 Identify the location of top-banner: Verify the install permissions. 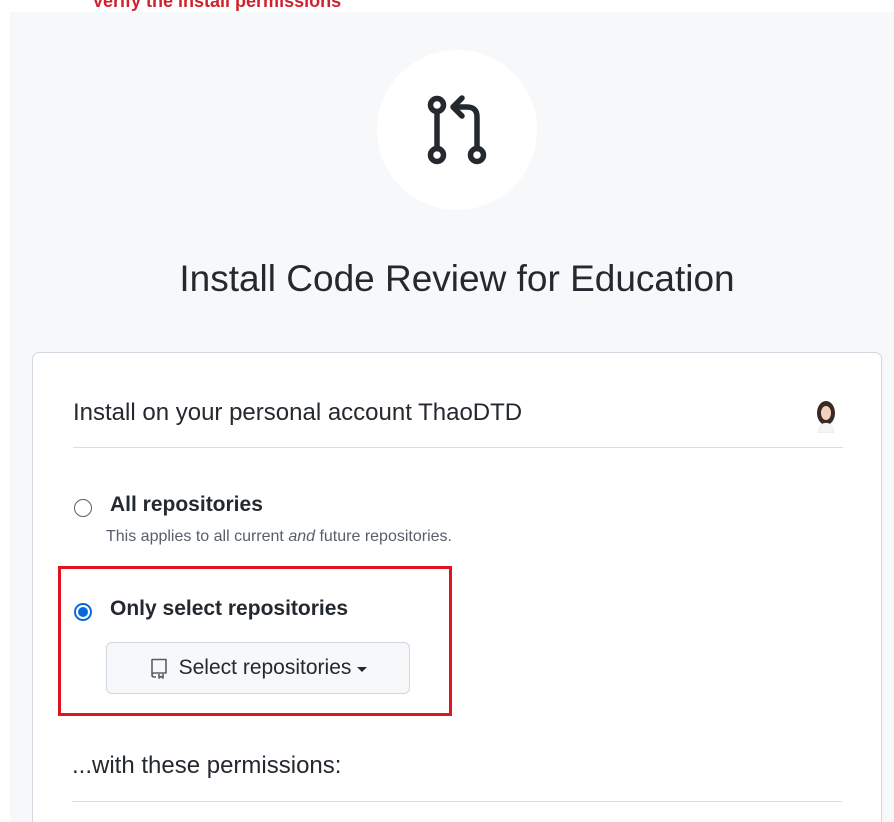
(447, 6).